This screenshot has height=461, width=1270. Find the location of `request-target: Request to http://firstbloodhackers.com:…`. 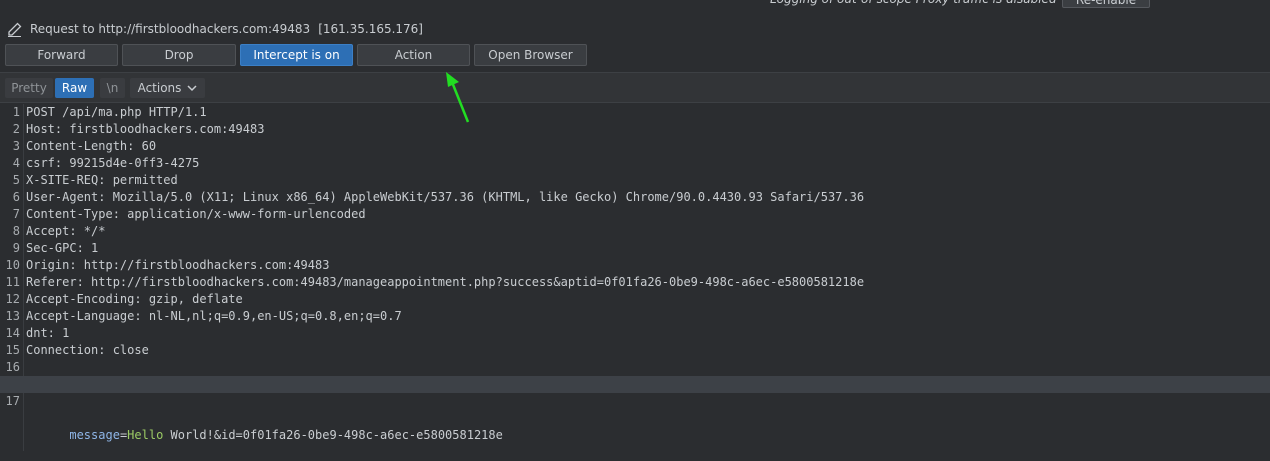

request-target: Request to http://firstbloodhackers.com:… is located at coordinates (214, 29).